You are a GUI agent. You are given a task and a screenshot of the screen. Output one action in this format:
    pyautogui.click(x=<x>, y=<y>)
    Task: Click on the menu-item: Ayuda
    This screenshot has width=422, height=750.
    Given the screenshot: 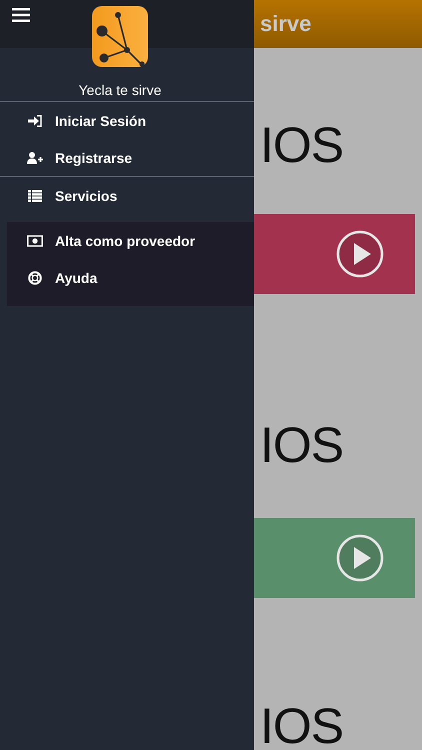 What is the action you would take?
    pyautogui.click(x=130, y=277)
    